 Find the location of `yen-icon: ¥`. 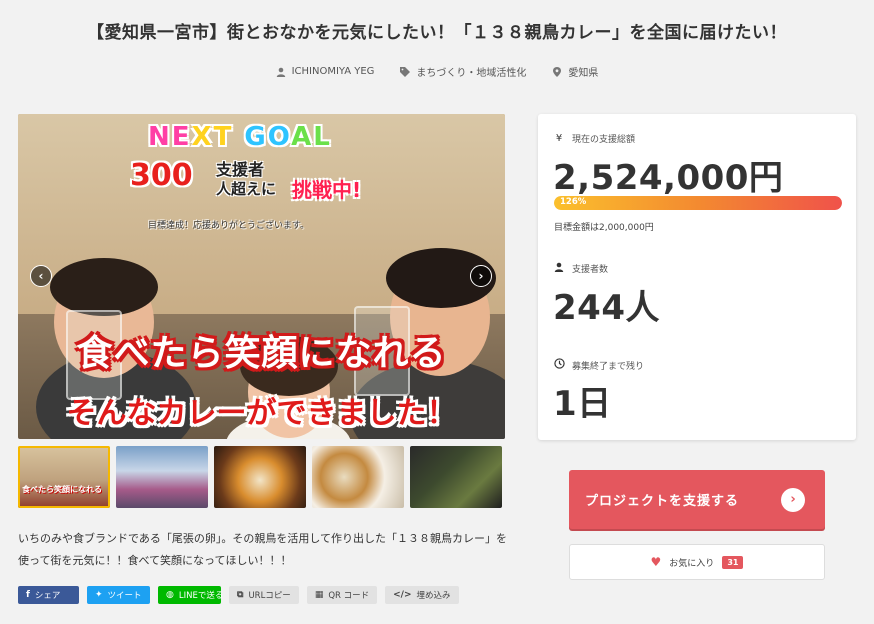

yen-icon: ¥ is located at coordinates (559, 138).